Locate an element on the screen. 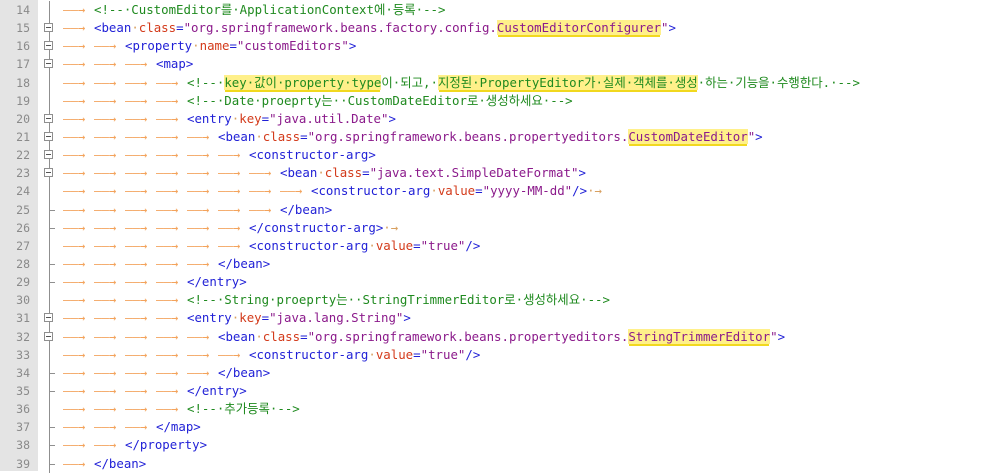 The width and height of the screenshot is (999, 473). code-line: 39 ——→ </bean> is located at coordinates (499, 463).